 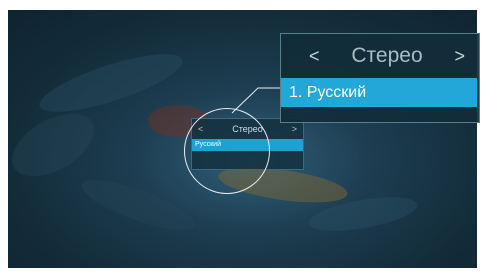 What do you see at coordinates (387, 55) in the screenshot?
I see `zoomed-menu-title: Стерео` at bounding box center [387, 55].